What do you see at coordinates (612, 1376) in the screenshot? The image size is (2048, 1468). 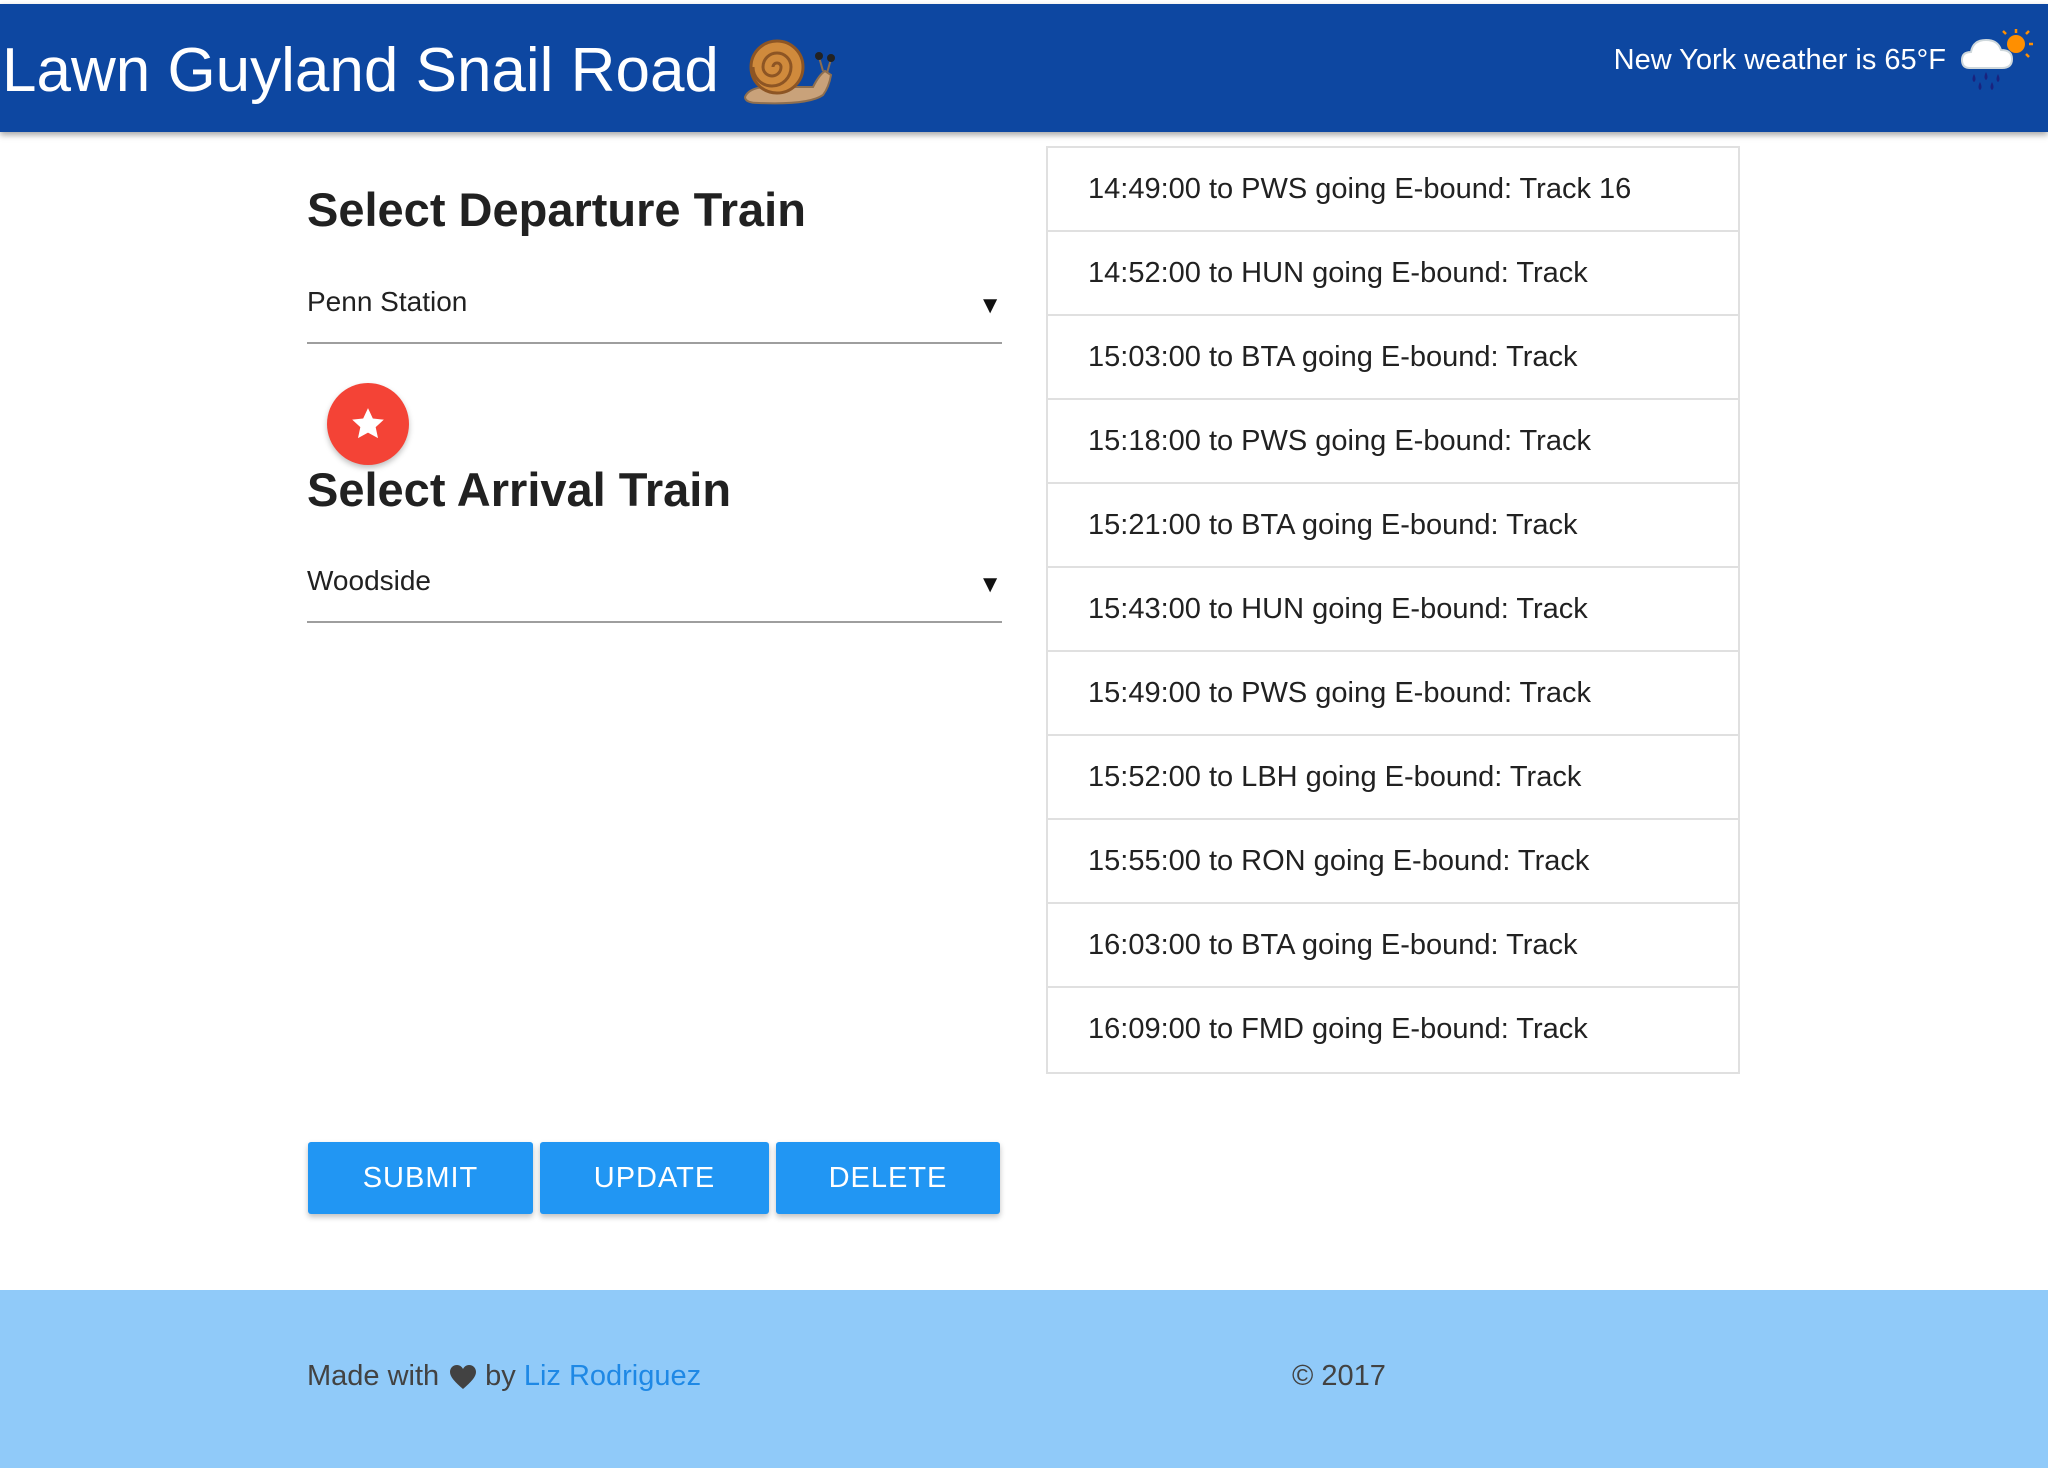 I see `author-link: Liz Rodriguez` at bounding box center [612, 1376].